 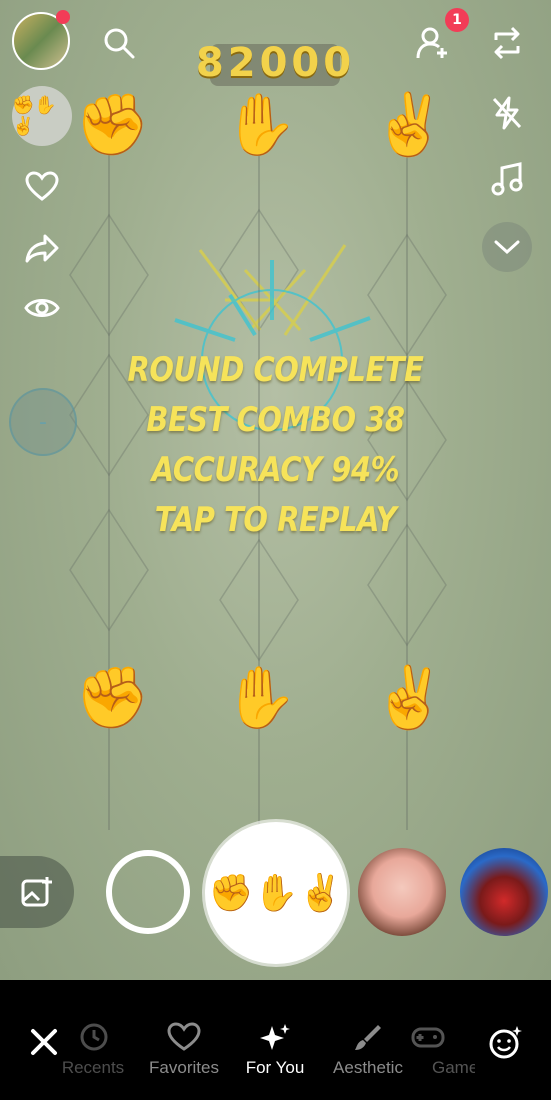 I want to click on share-icon, so click(x=42, y=248).